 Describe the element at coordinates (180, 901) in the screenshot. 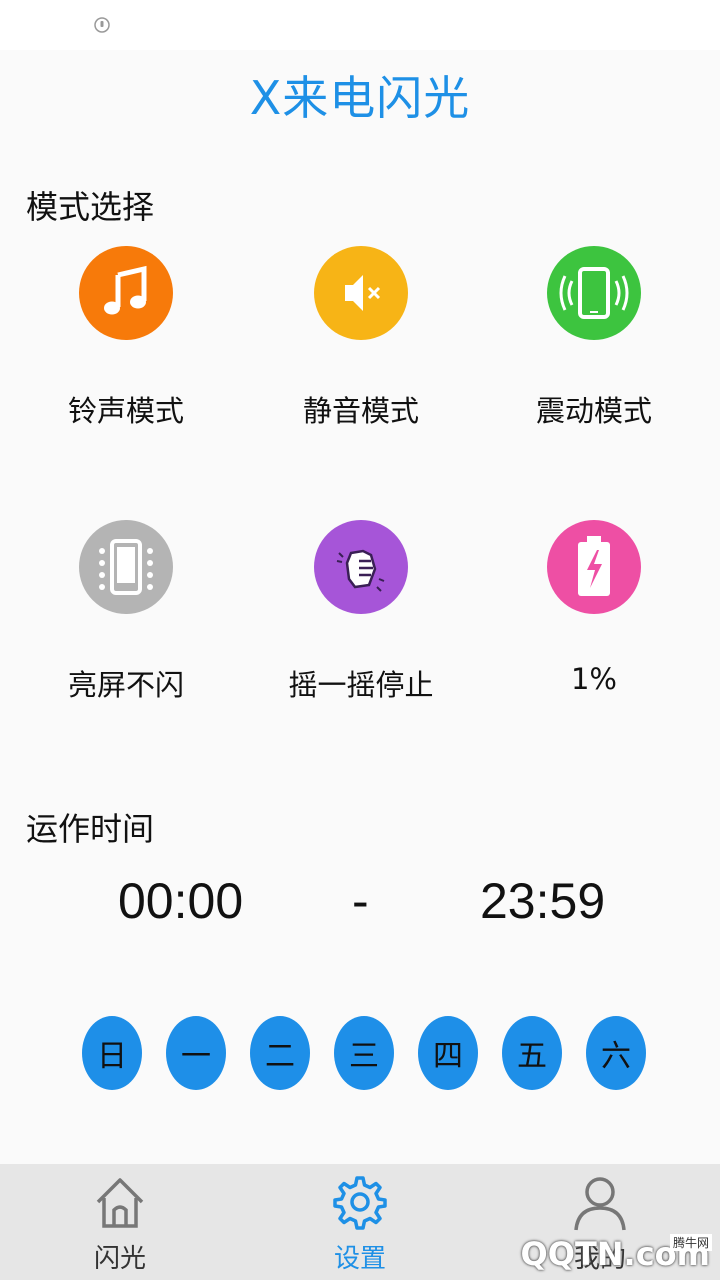

I see `start-time: 00:00` at that location.